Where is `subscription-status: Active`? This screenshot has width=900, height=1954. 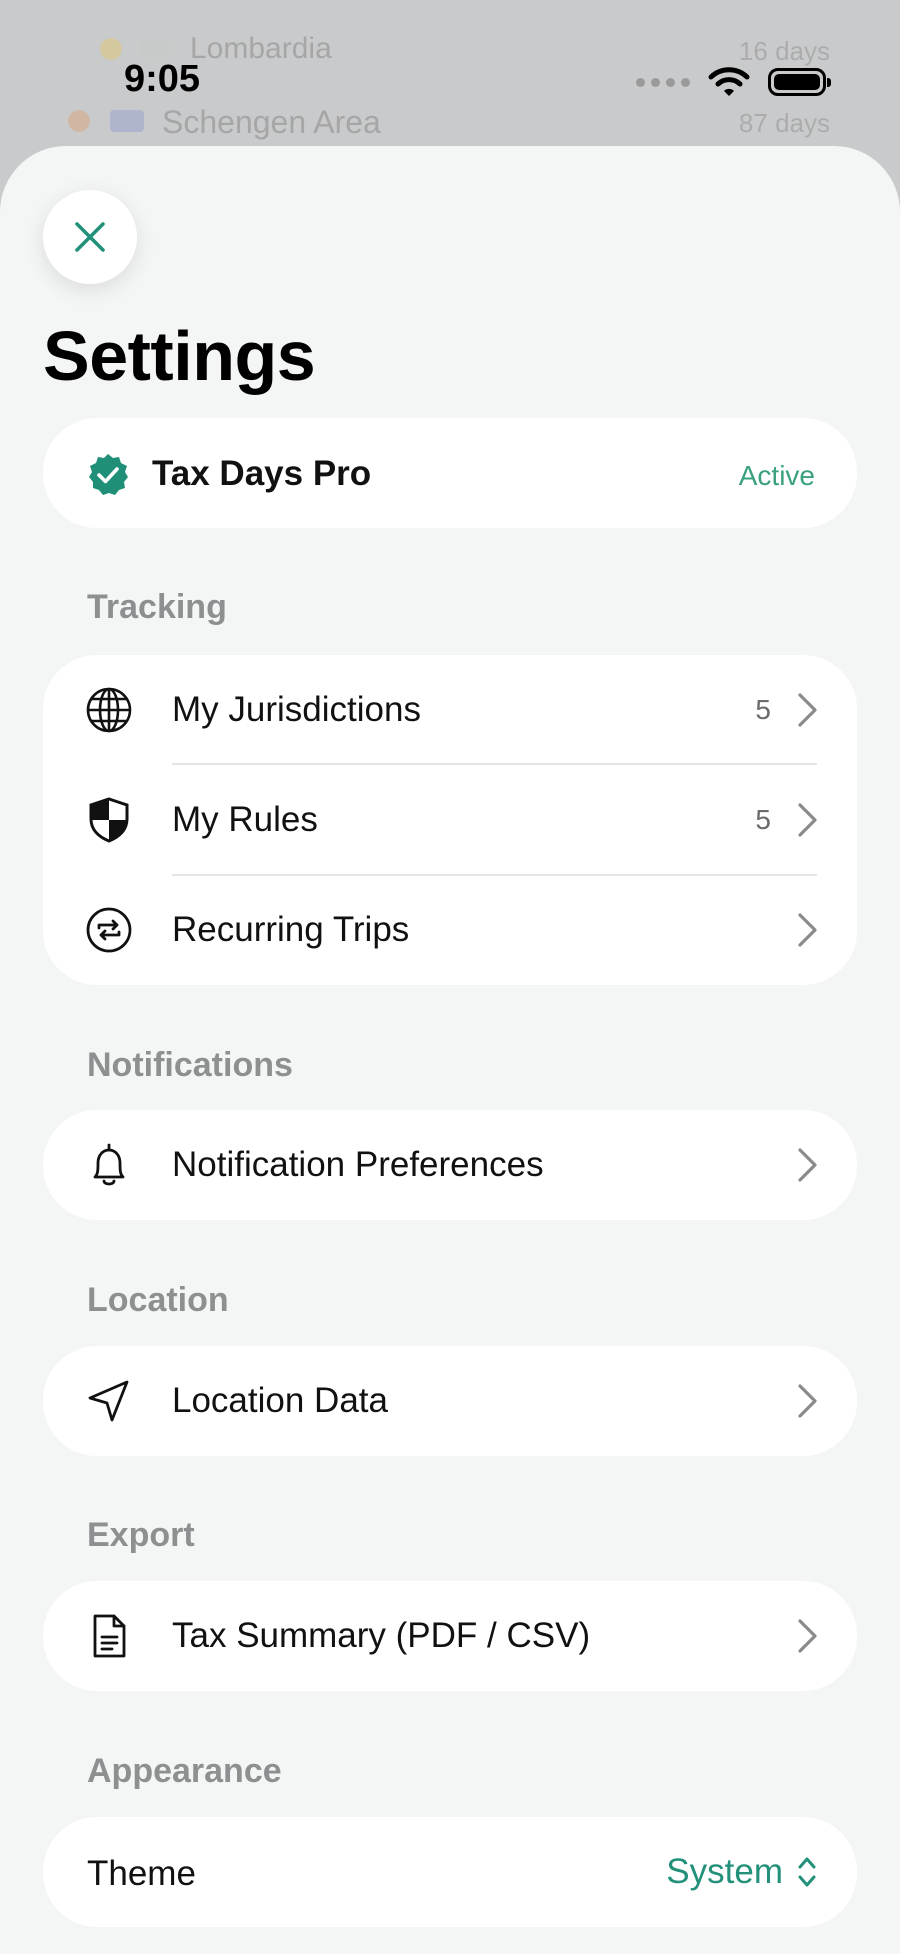
subscription-status: Active is located at coordinates (776, 475).